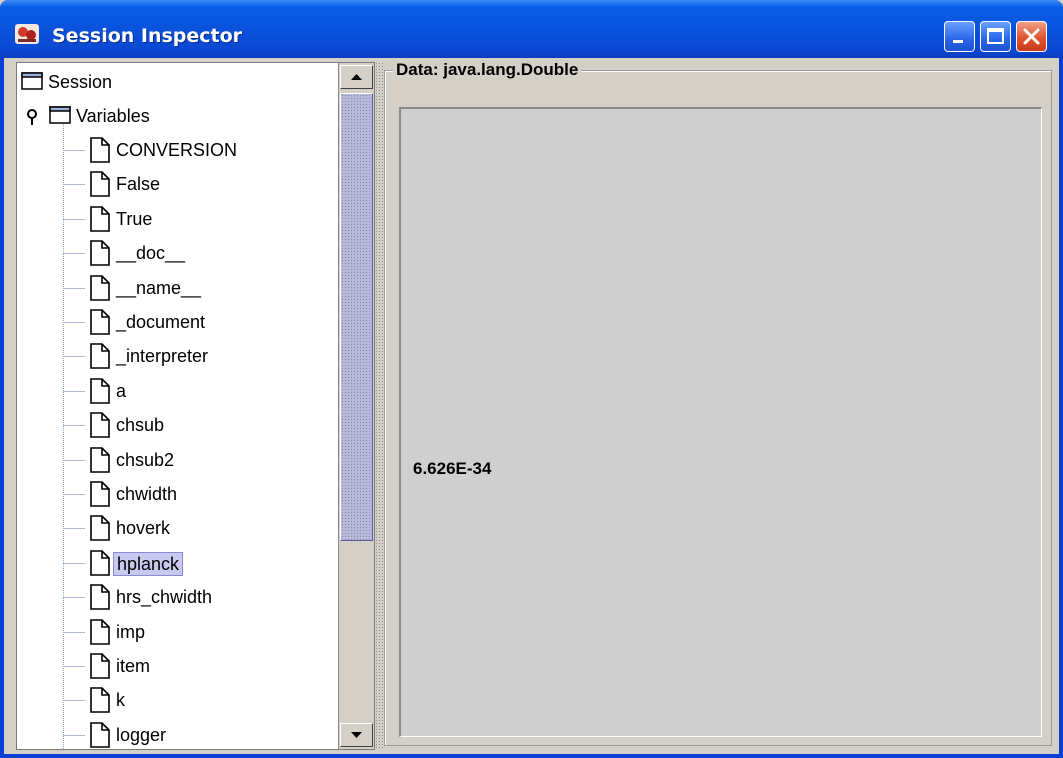 The width and height of the screenshot is (1063, 758). What do you see at coordinates (164, 597) in the screenshot?
I see `tree-node-label: hrs_chwidth` at bounding box center [164, 597].